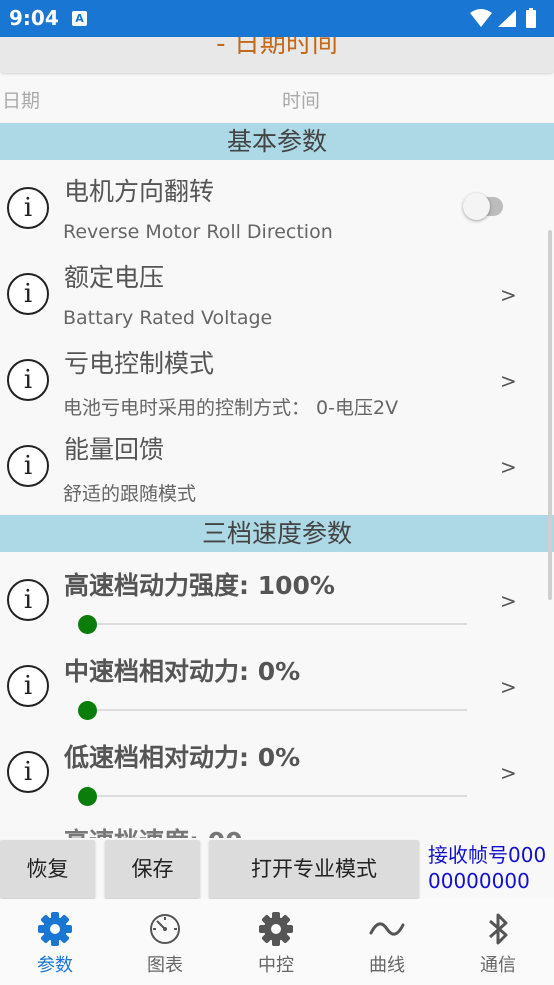  What do you see at coordinates (301, 101) in the screenshot?
I see `time-label: 时间` at bounding box center [301, 101].